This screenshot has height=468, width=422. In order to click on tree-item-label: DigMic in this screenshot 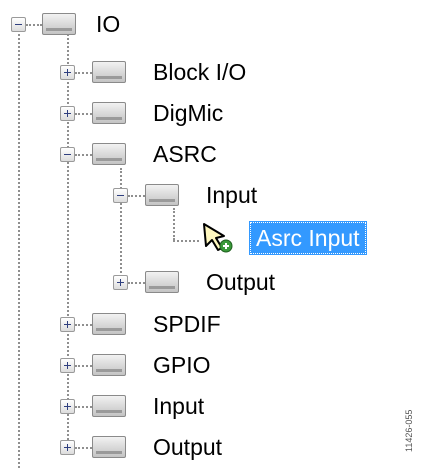, I will do `click(188, 113)`.